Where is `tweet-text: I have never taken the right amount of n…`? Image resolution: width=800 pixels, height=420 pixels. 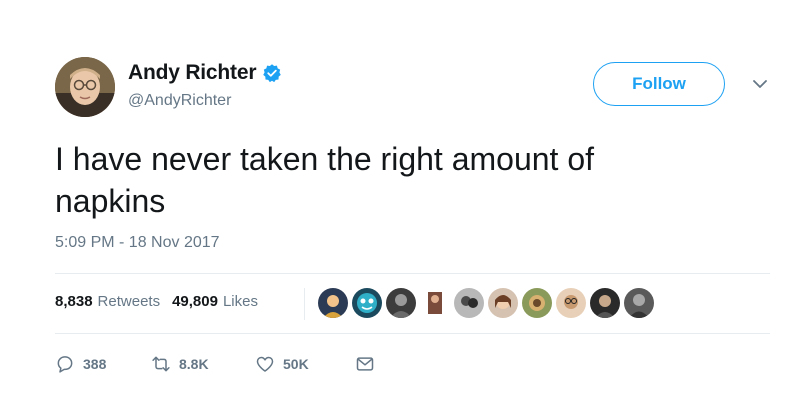 tweet-text: I have never taken the right amount of n… is located at coordinates (324, 180).